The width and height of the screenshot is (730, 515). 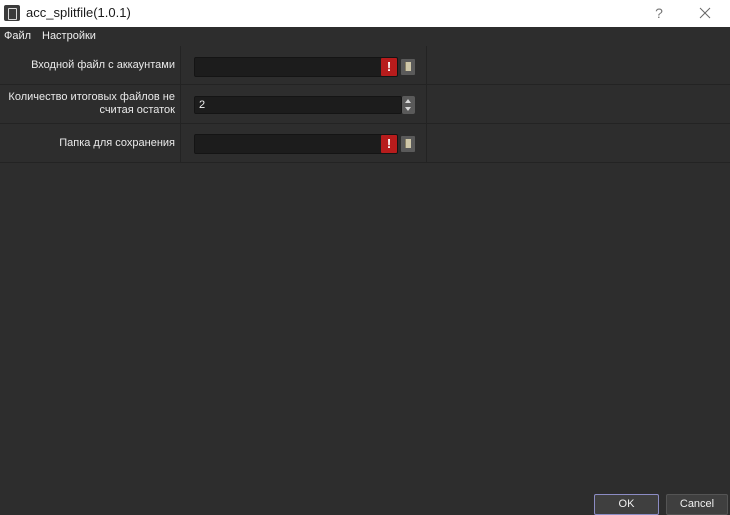 I want to click on file-count-spinbox: 2, so click(x=298, y=105).